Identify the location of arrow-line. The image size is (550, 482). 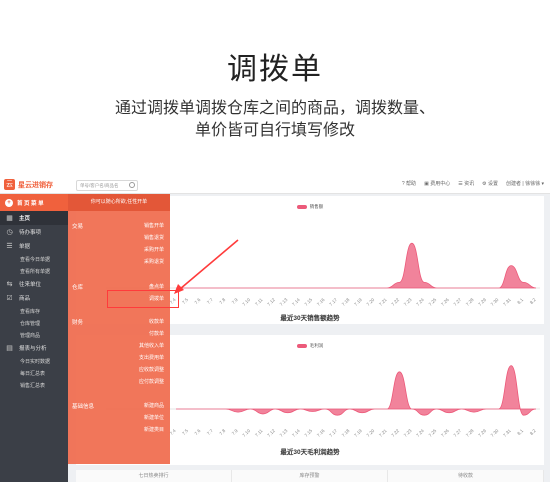
(209, 264).